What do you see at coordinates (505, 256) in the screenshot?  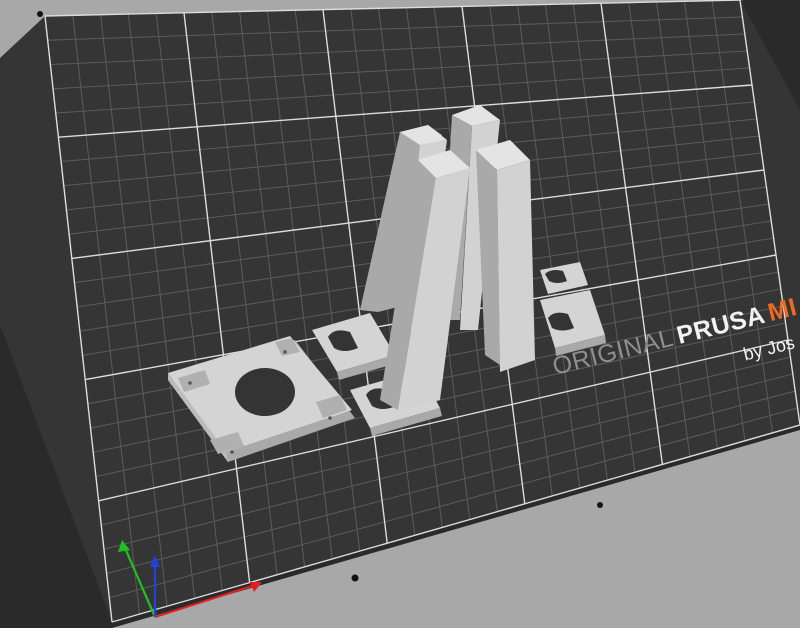 I see `model-pillar-front-right` at bounding box center [505, 256].